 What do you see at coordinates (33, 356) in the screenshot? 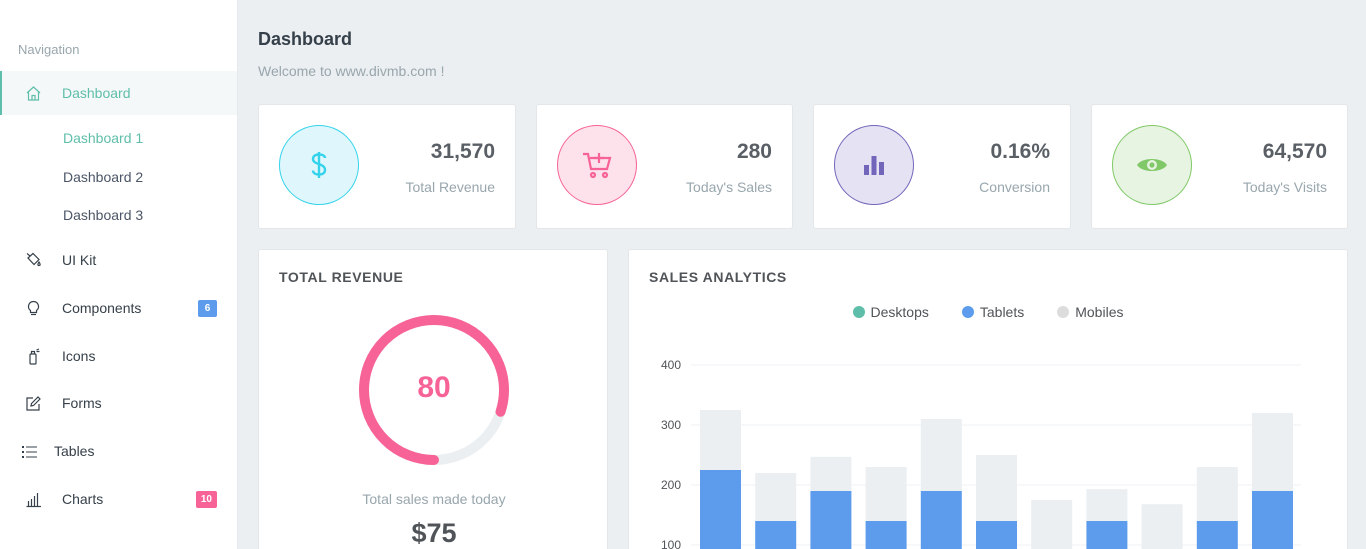
I see `spray-can-icon` at bounding box center [33, 356].